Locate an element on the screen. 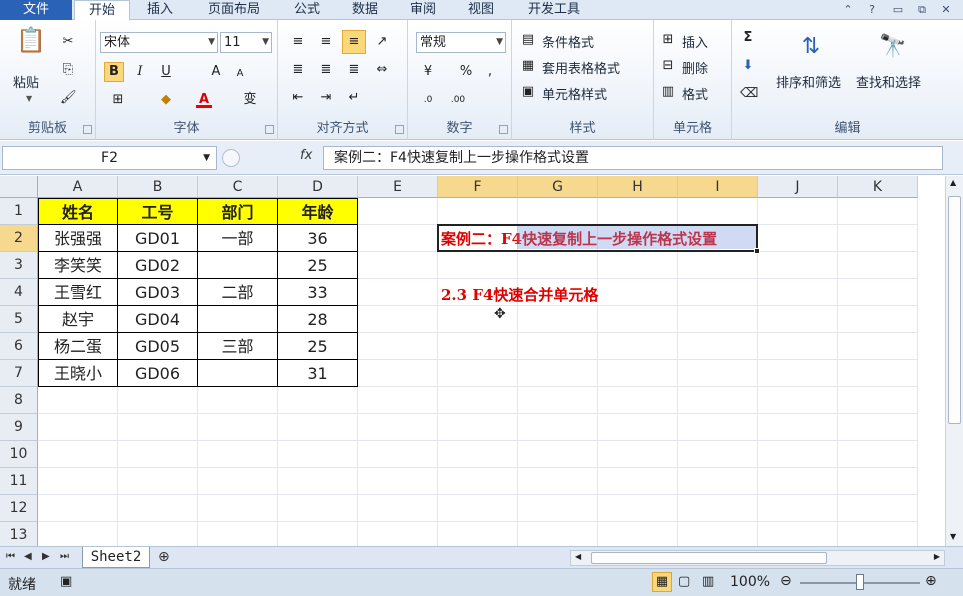  prev-sheet-icon: ◀ is located at coordinates (28, 556).